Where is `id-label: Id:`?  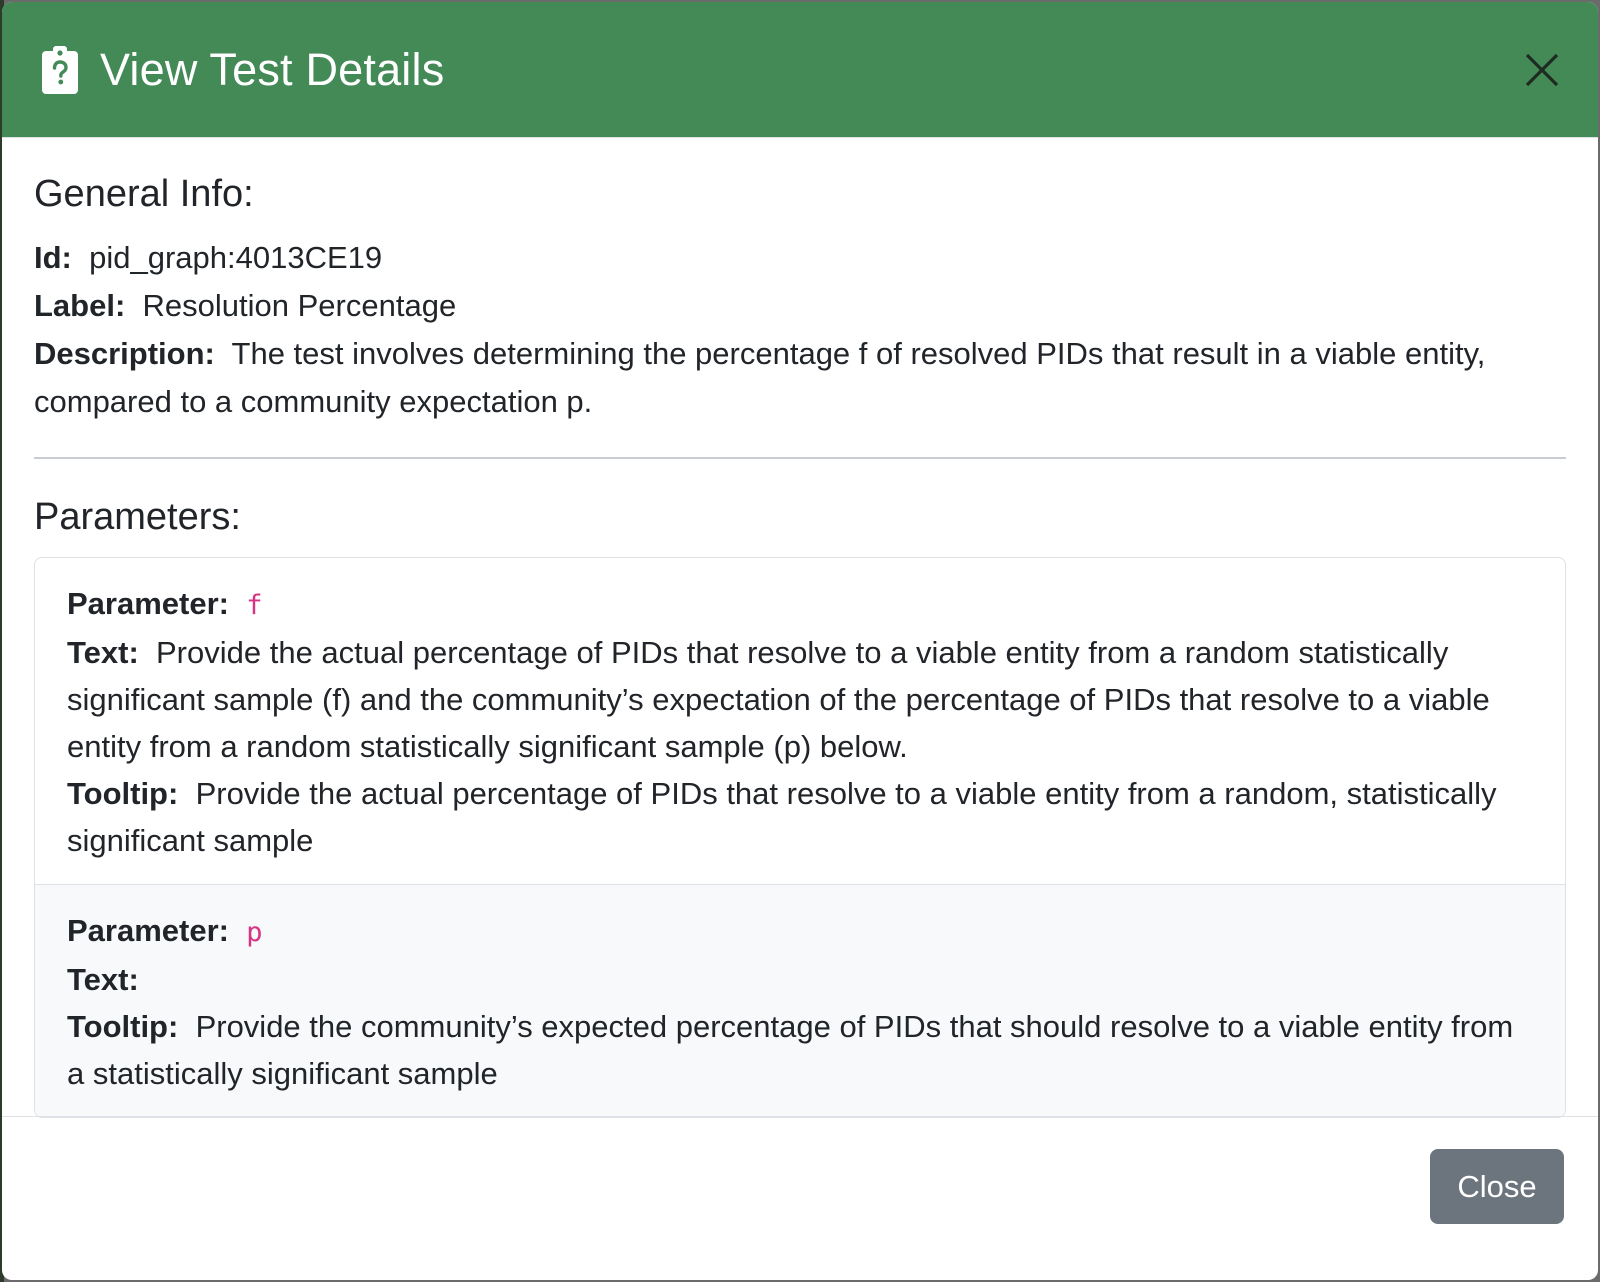 id-label: Id: is located at coordinates (53, 257).